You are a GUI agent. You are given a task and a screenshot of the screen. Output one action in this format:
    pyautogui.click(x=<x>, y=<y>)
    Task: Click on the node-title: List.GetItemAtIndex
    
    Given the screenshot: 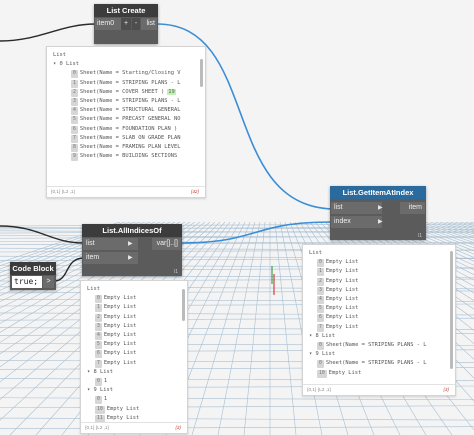 What is the action you would take?
    pyautogui.click(x=378, y=192)
    